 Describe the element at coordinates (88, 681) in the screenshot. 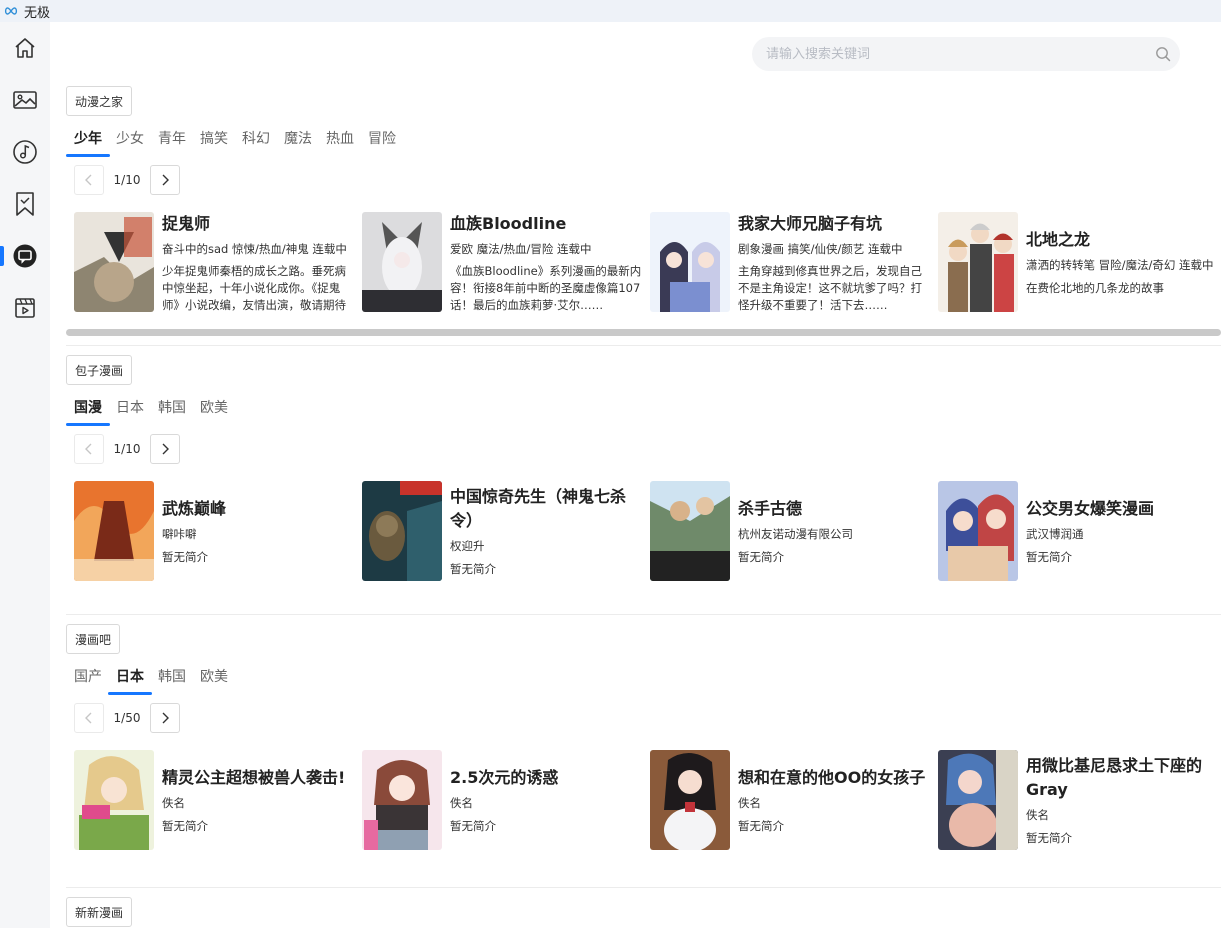

I see `tab-guochan: 国产` at that location.